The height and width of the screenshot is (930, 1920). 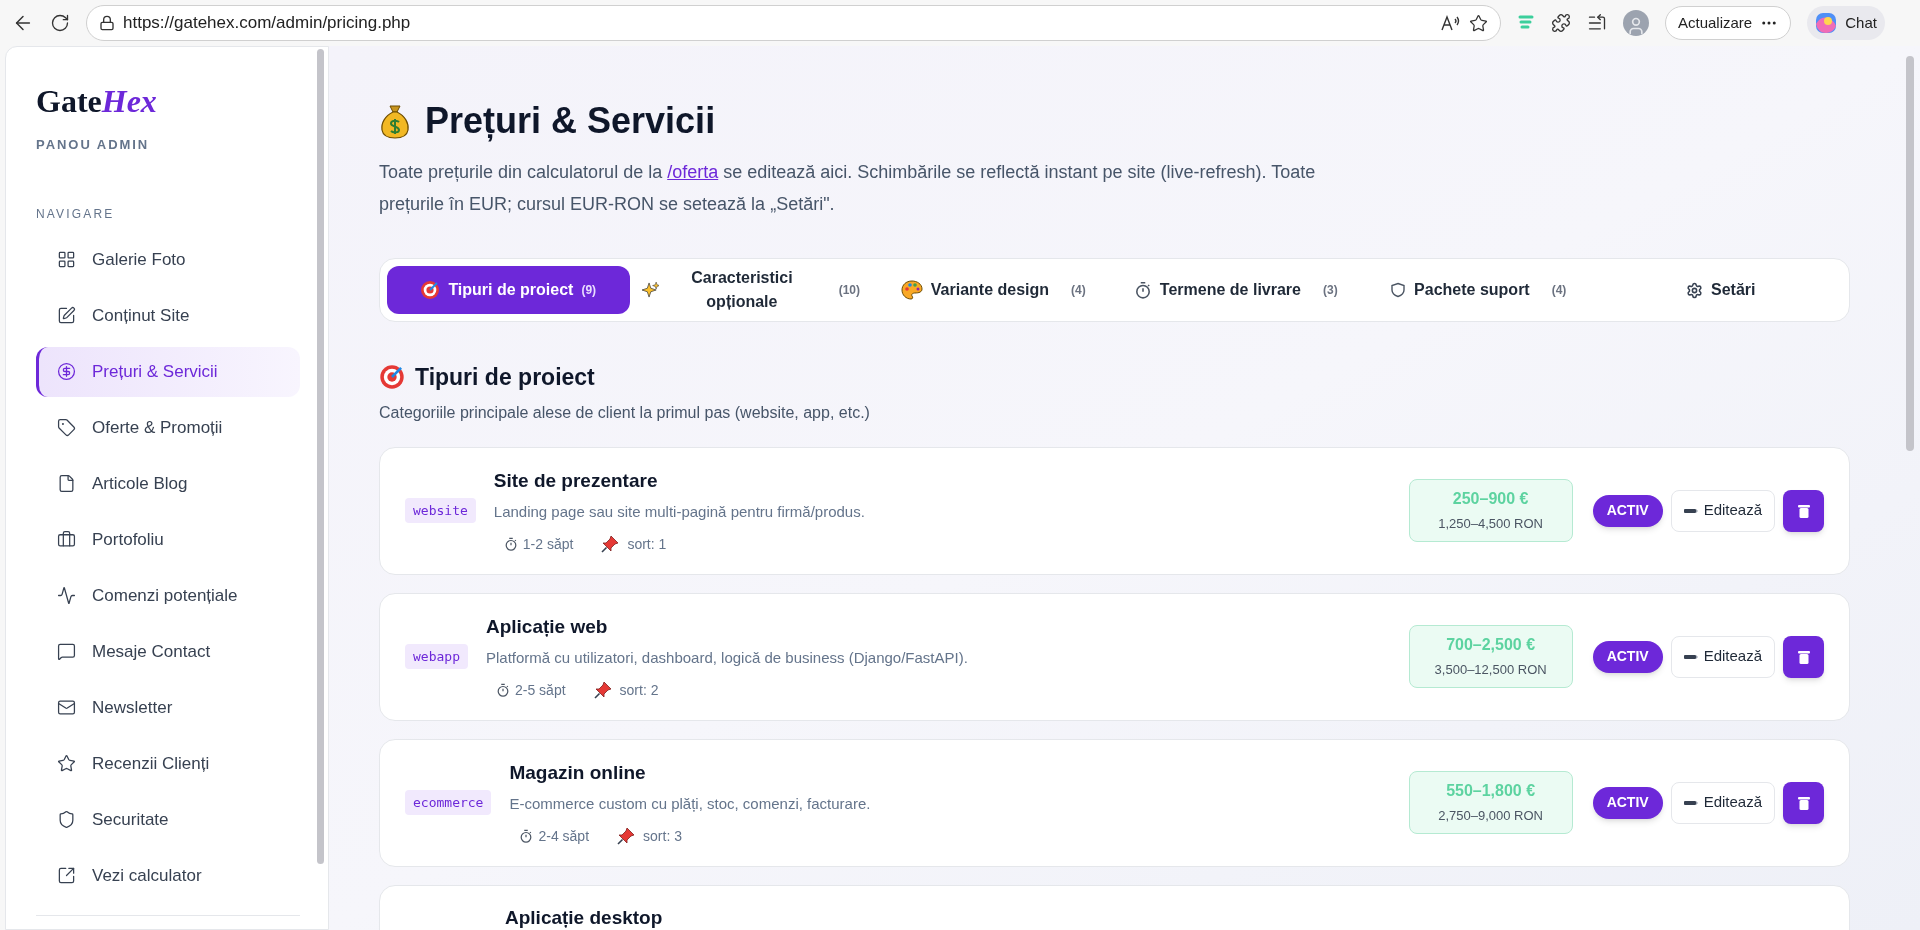 I want to click on slug-badge: webapp, so click(x=436, y=656).